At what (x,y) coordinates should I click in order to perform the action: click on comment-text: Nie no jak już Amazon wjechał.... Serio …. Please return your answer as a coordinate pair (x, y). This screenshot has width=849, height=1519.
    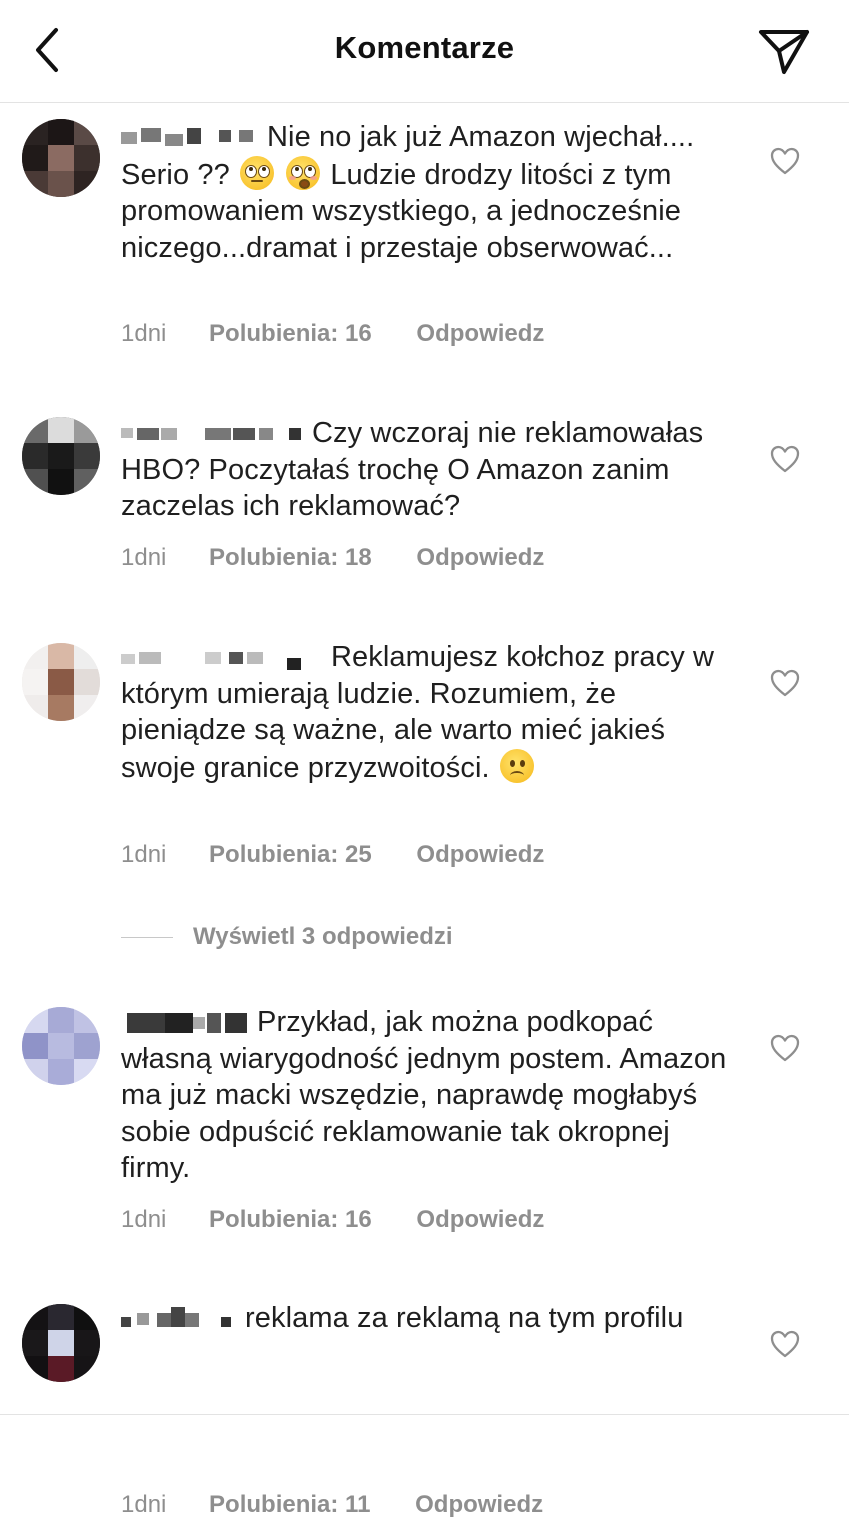
    Looking at the image, I should click on (408, 192).